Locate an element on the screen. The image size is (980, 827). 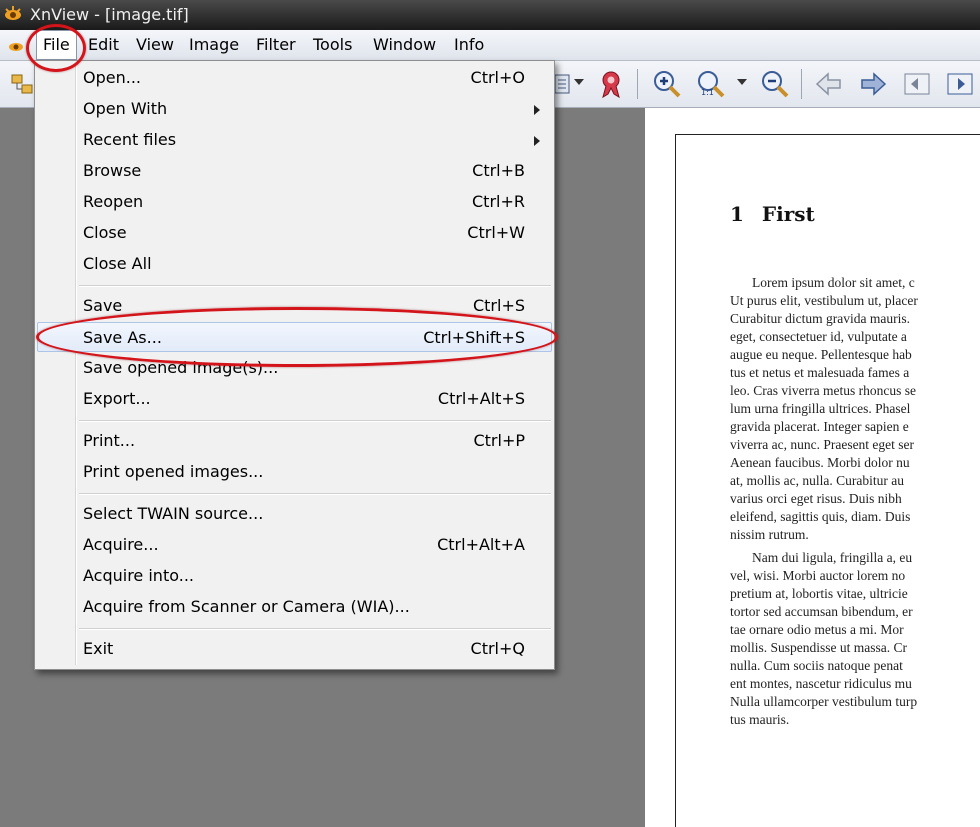
svg-text: 1:1 is located at coordinates (707, 92).